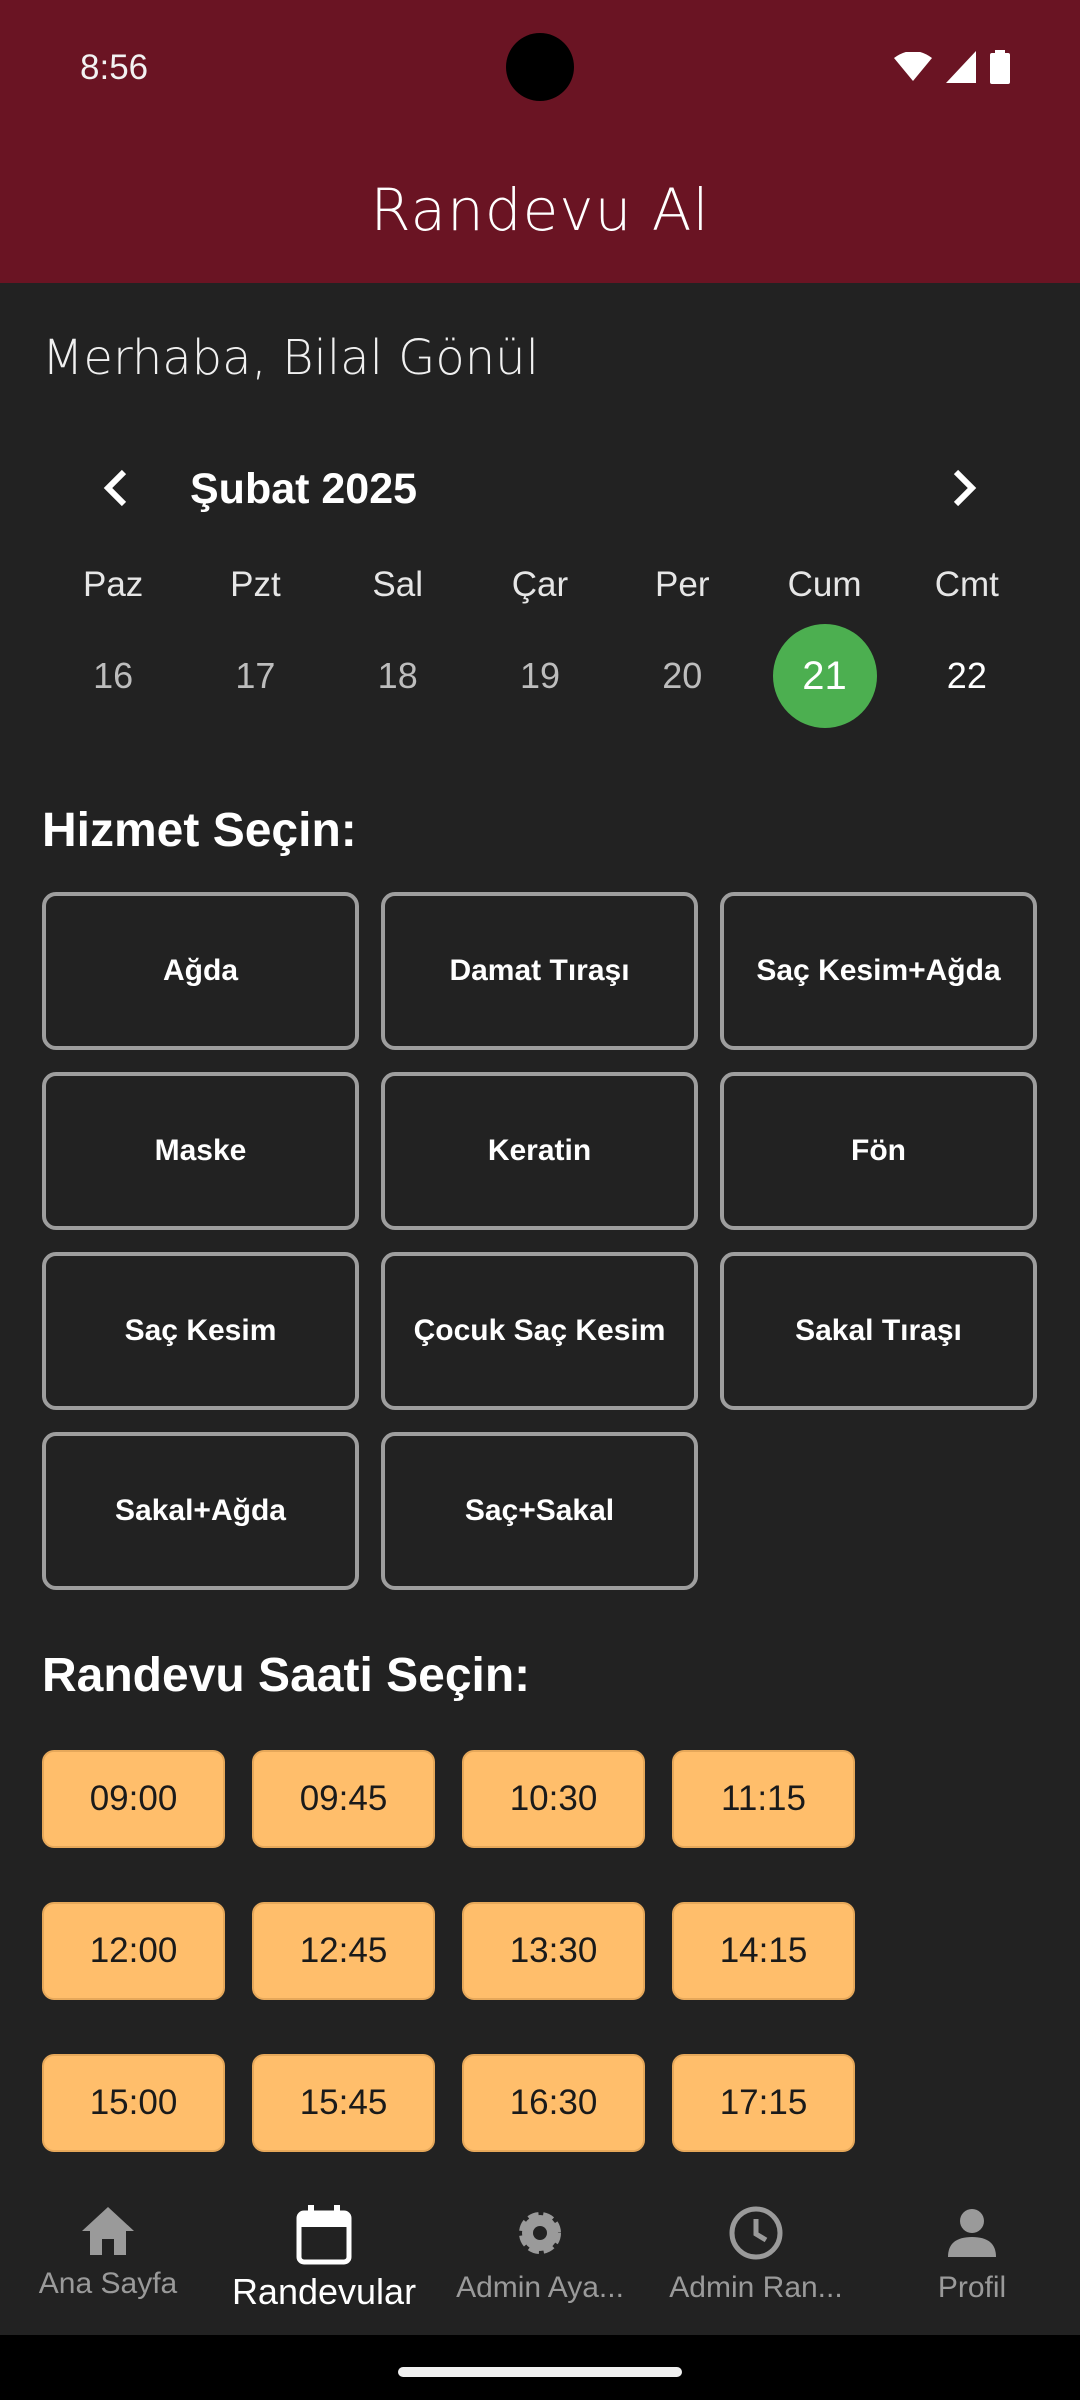 The image size is (1080, 2400). I want to click on weekday-label: Per, so click(682, 584).